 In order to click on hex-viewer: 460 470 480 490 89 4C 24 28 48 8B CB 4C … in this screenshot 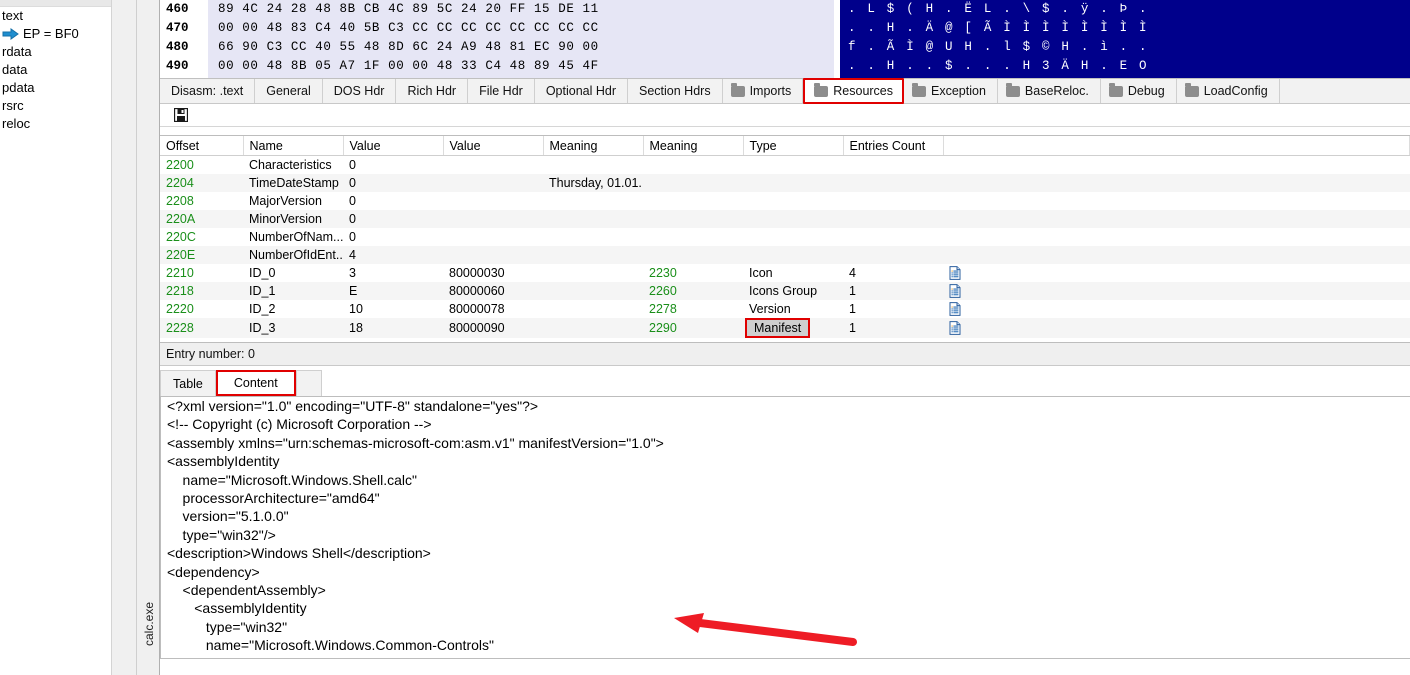, I will do `click(785, 39)`.